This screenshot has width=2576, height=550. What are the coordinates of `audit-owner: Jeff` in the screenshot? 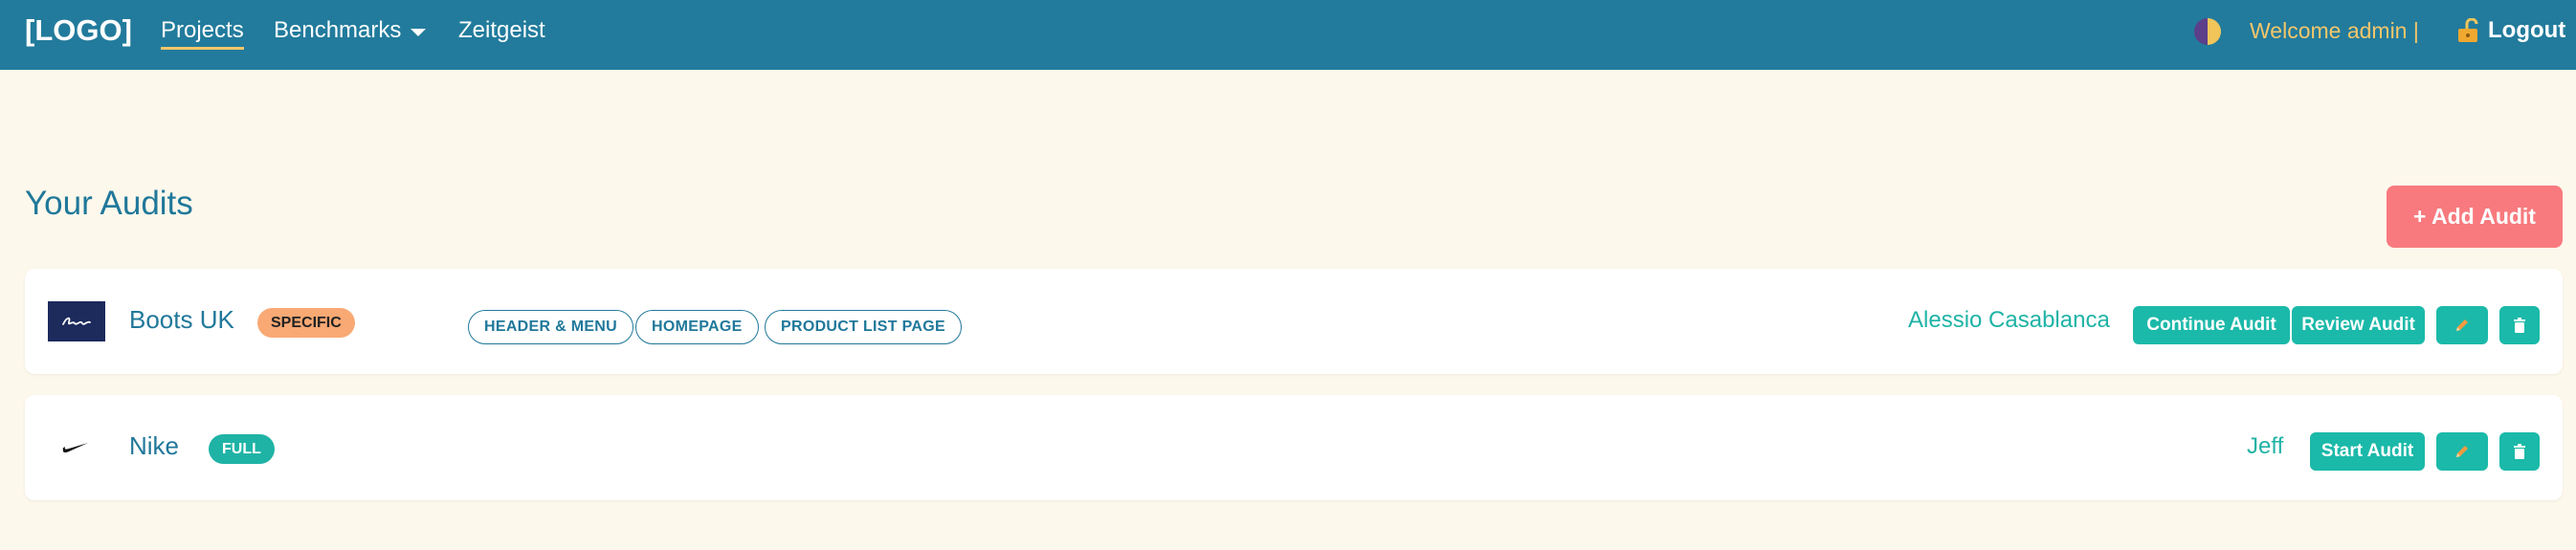 It's located at (2265, 446).